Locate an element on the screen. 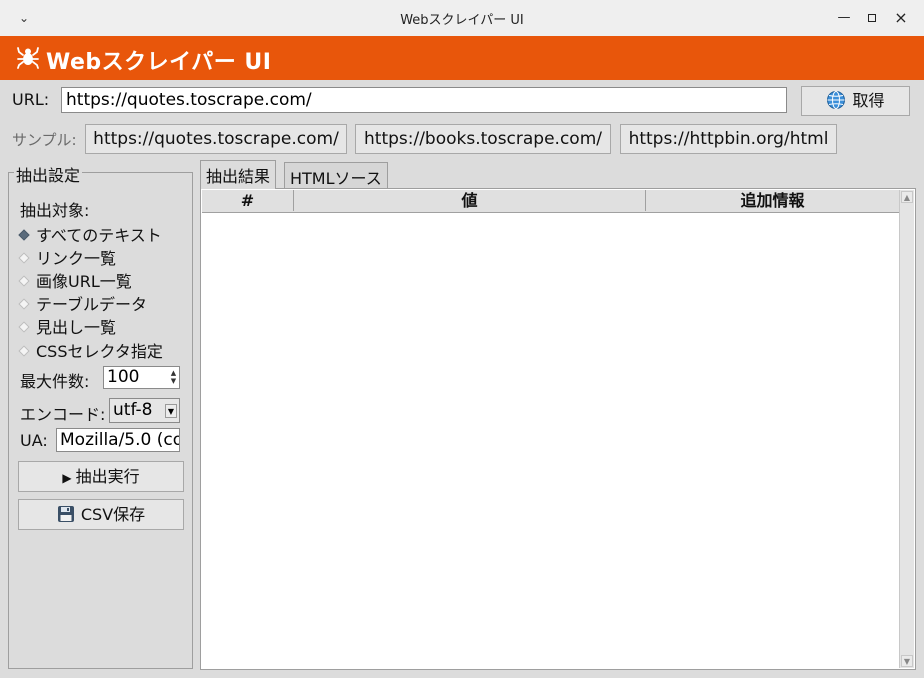 This screenshot has width=924, height=678. save-csv-button: CSV保存 is located at coordinates (101, 514).